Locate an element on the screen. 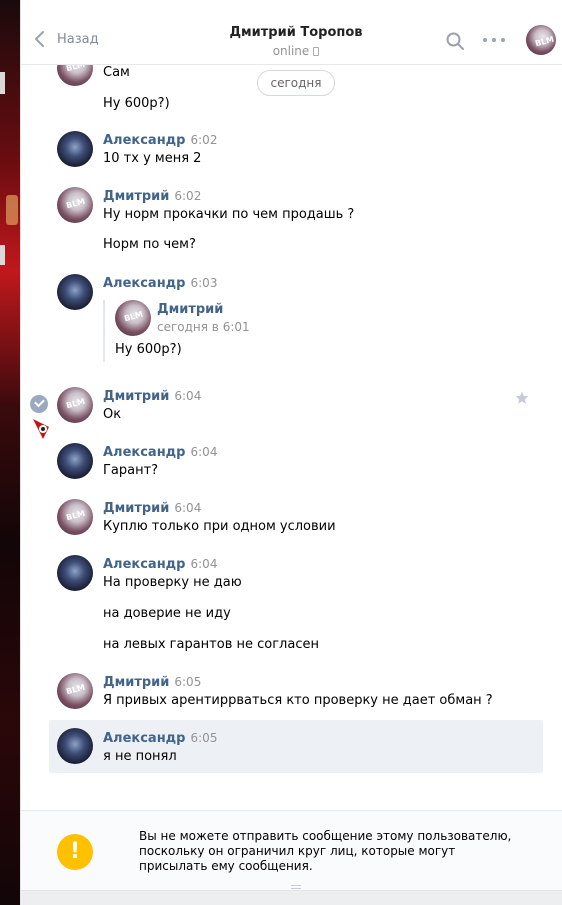 The width and height of the screenshot is (562, 905). bottom-bar is located at coordinates (291, 897).